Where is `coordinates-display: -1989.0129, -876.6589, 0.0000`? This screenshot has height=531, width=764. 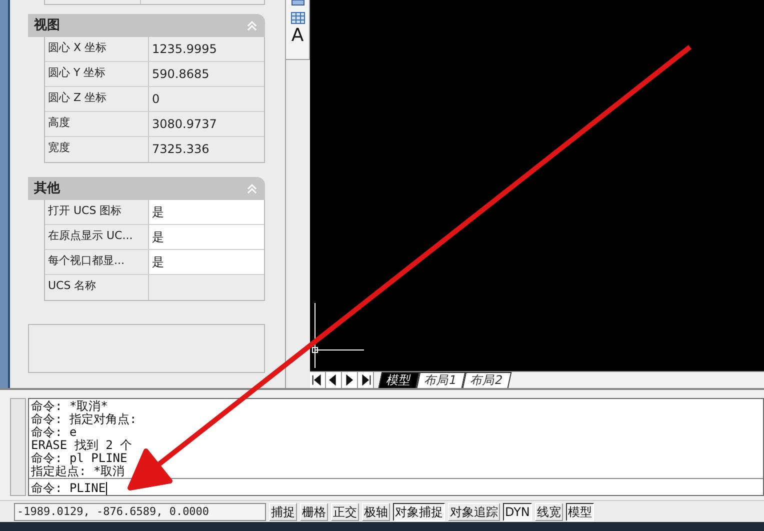
coordinates-display: -1989.0129, -876.6589, 0.0000 is located at coordinates (140, 511).